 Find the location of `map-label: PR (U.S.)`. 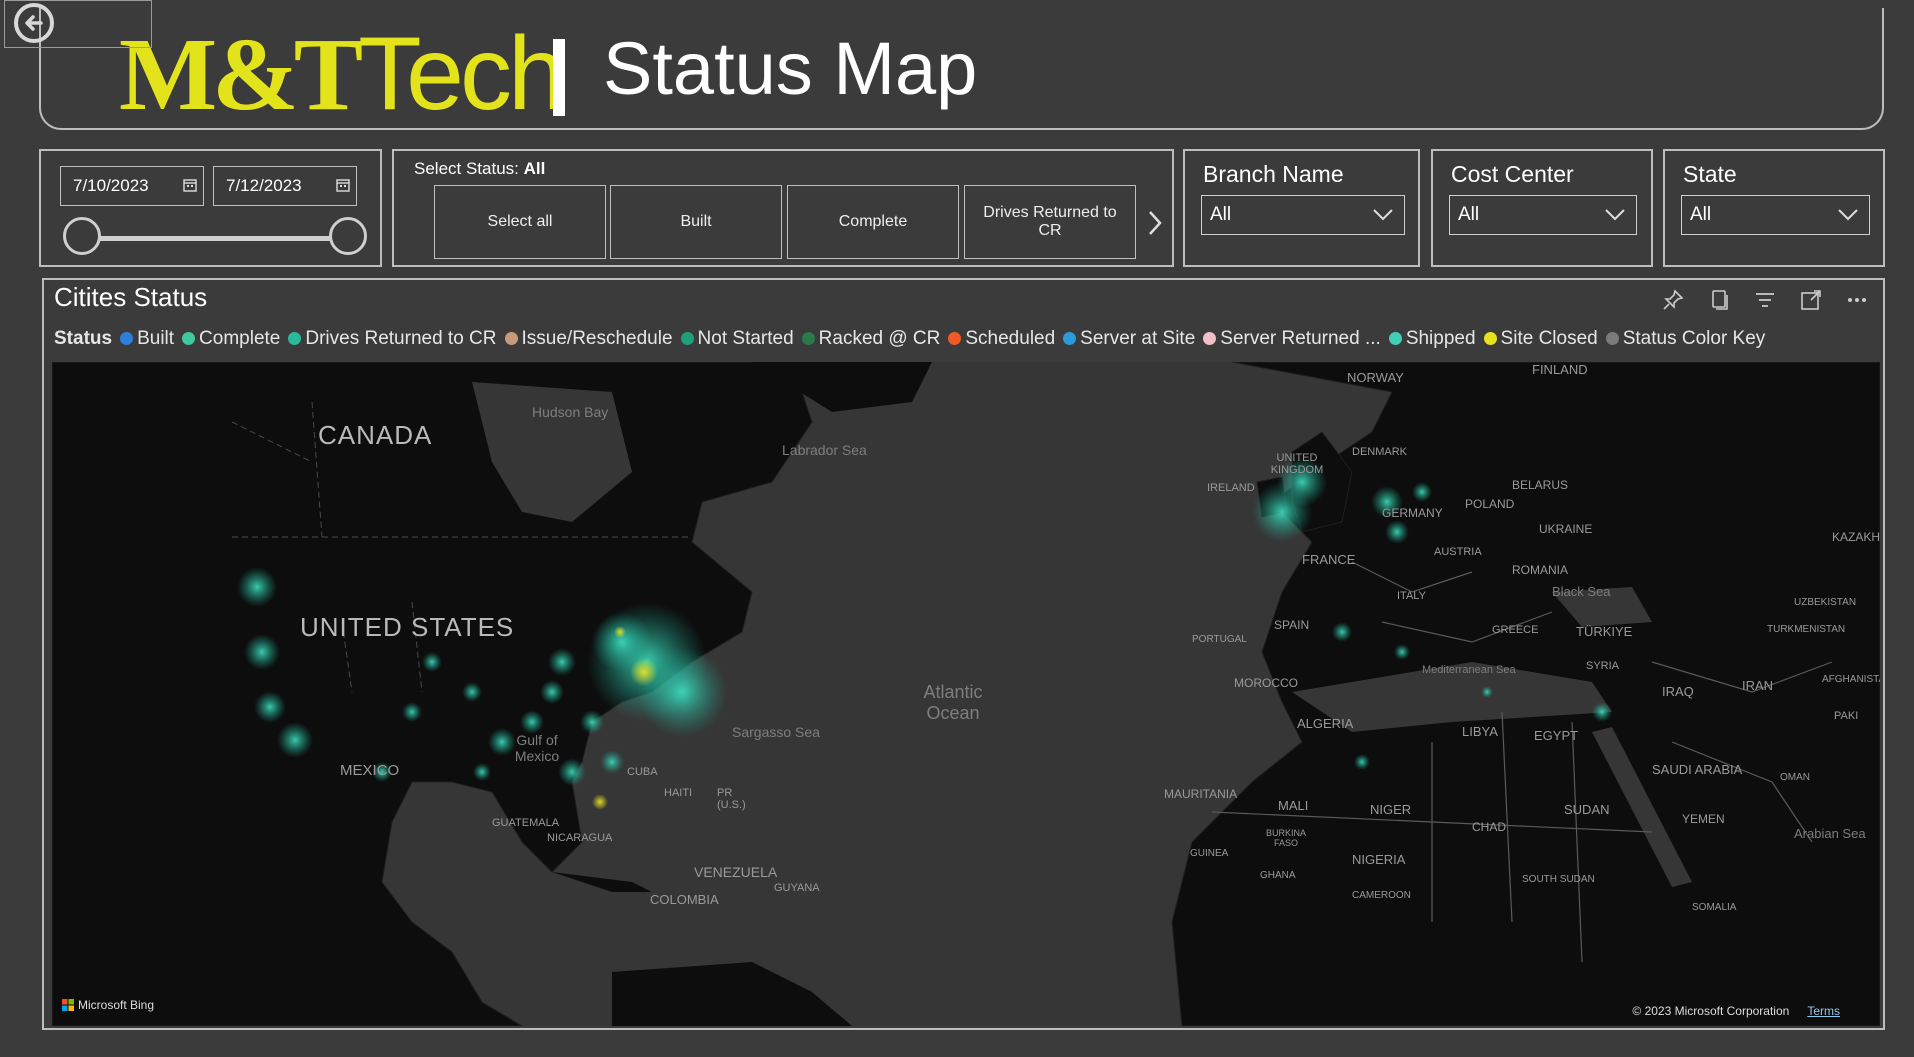

map-label: PR (U.S.) is located at coordinates (731, 799).